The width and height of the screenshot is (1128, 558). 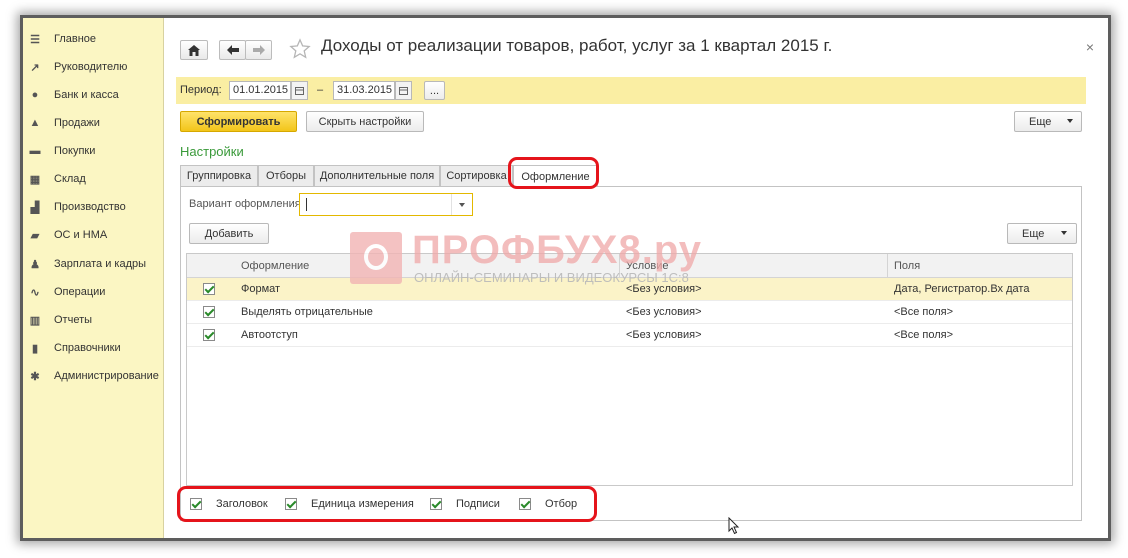 What do you see at coordinates (201, 90) in the screenshot?
I see `period-label: Период:` at bounding box center [201, 90].